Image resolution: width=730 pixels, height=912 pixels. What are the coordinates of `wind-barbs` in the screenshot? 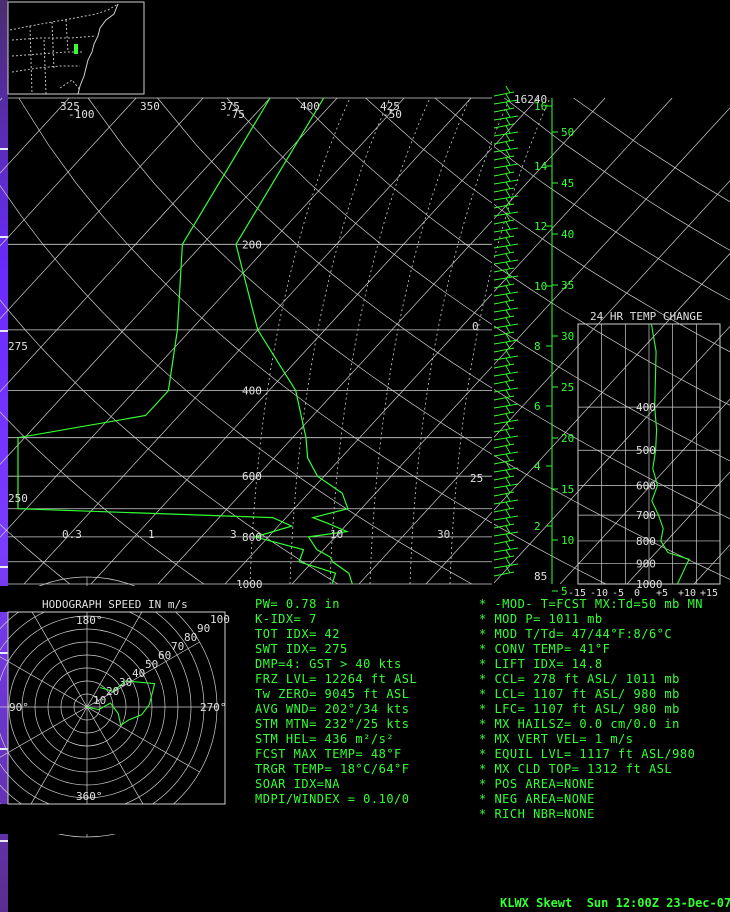 It's located at (506, 331).